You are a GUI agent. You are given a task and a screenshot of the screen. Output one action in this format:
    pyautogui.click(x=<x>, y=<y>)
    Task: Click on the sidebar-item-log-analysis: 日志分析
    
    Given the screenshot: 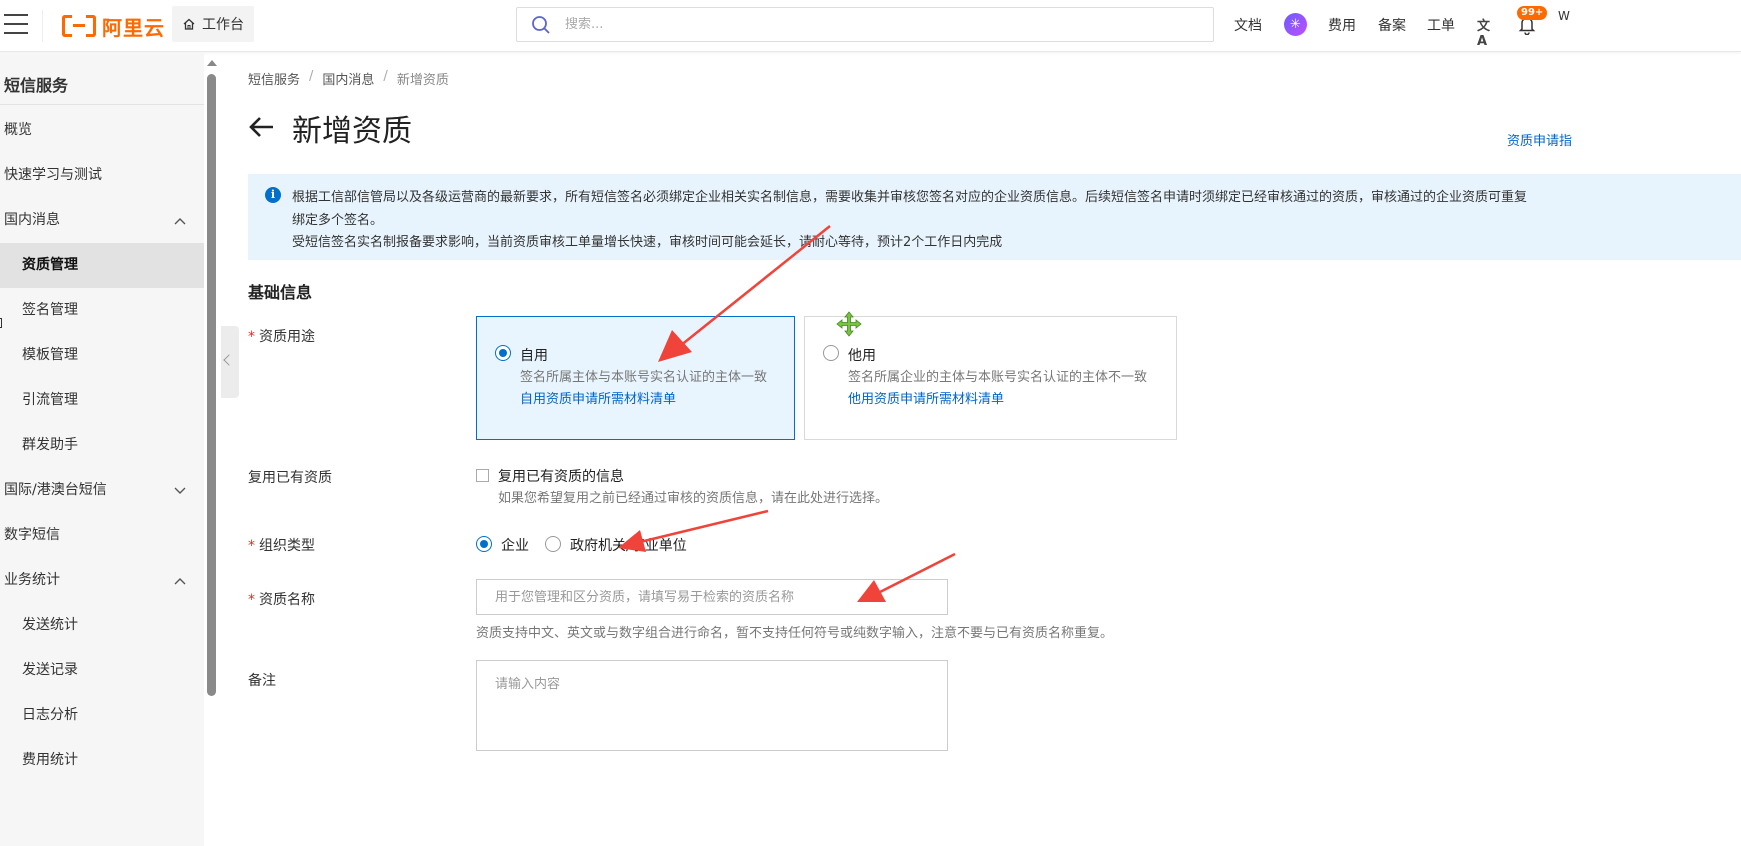 What is the action you would take?
    pyautogui.click(x=102, y=715)
    